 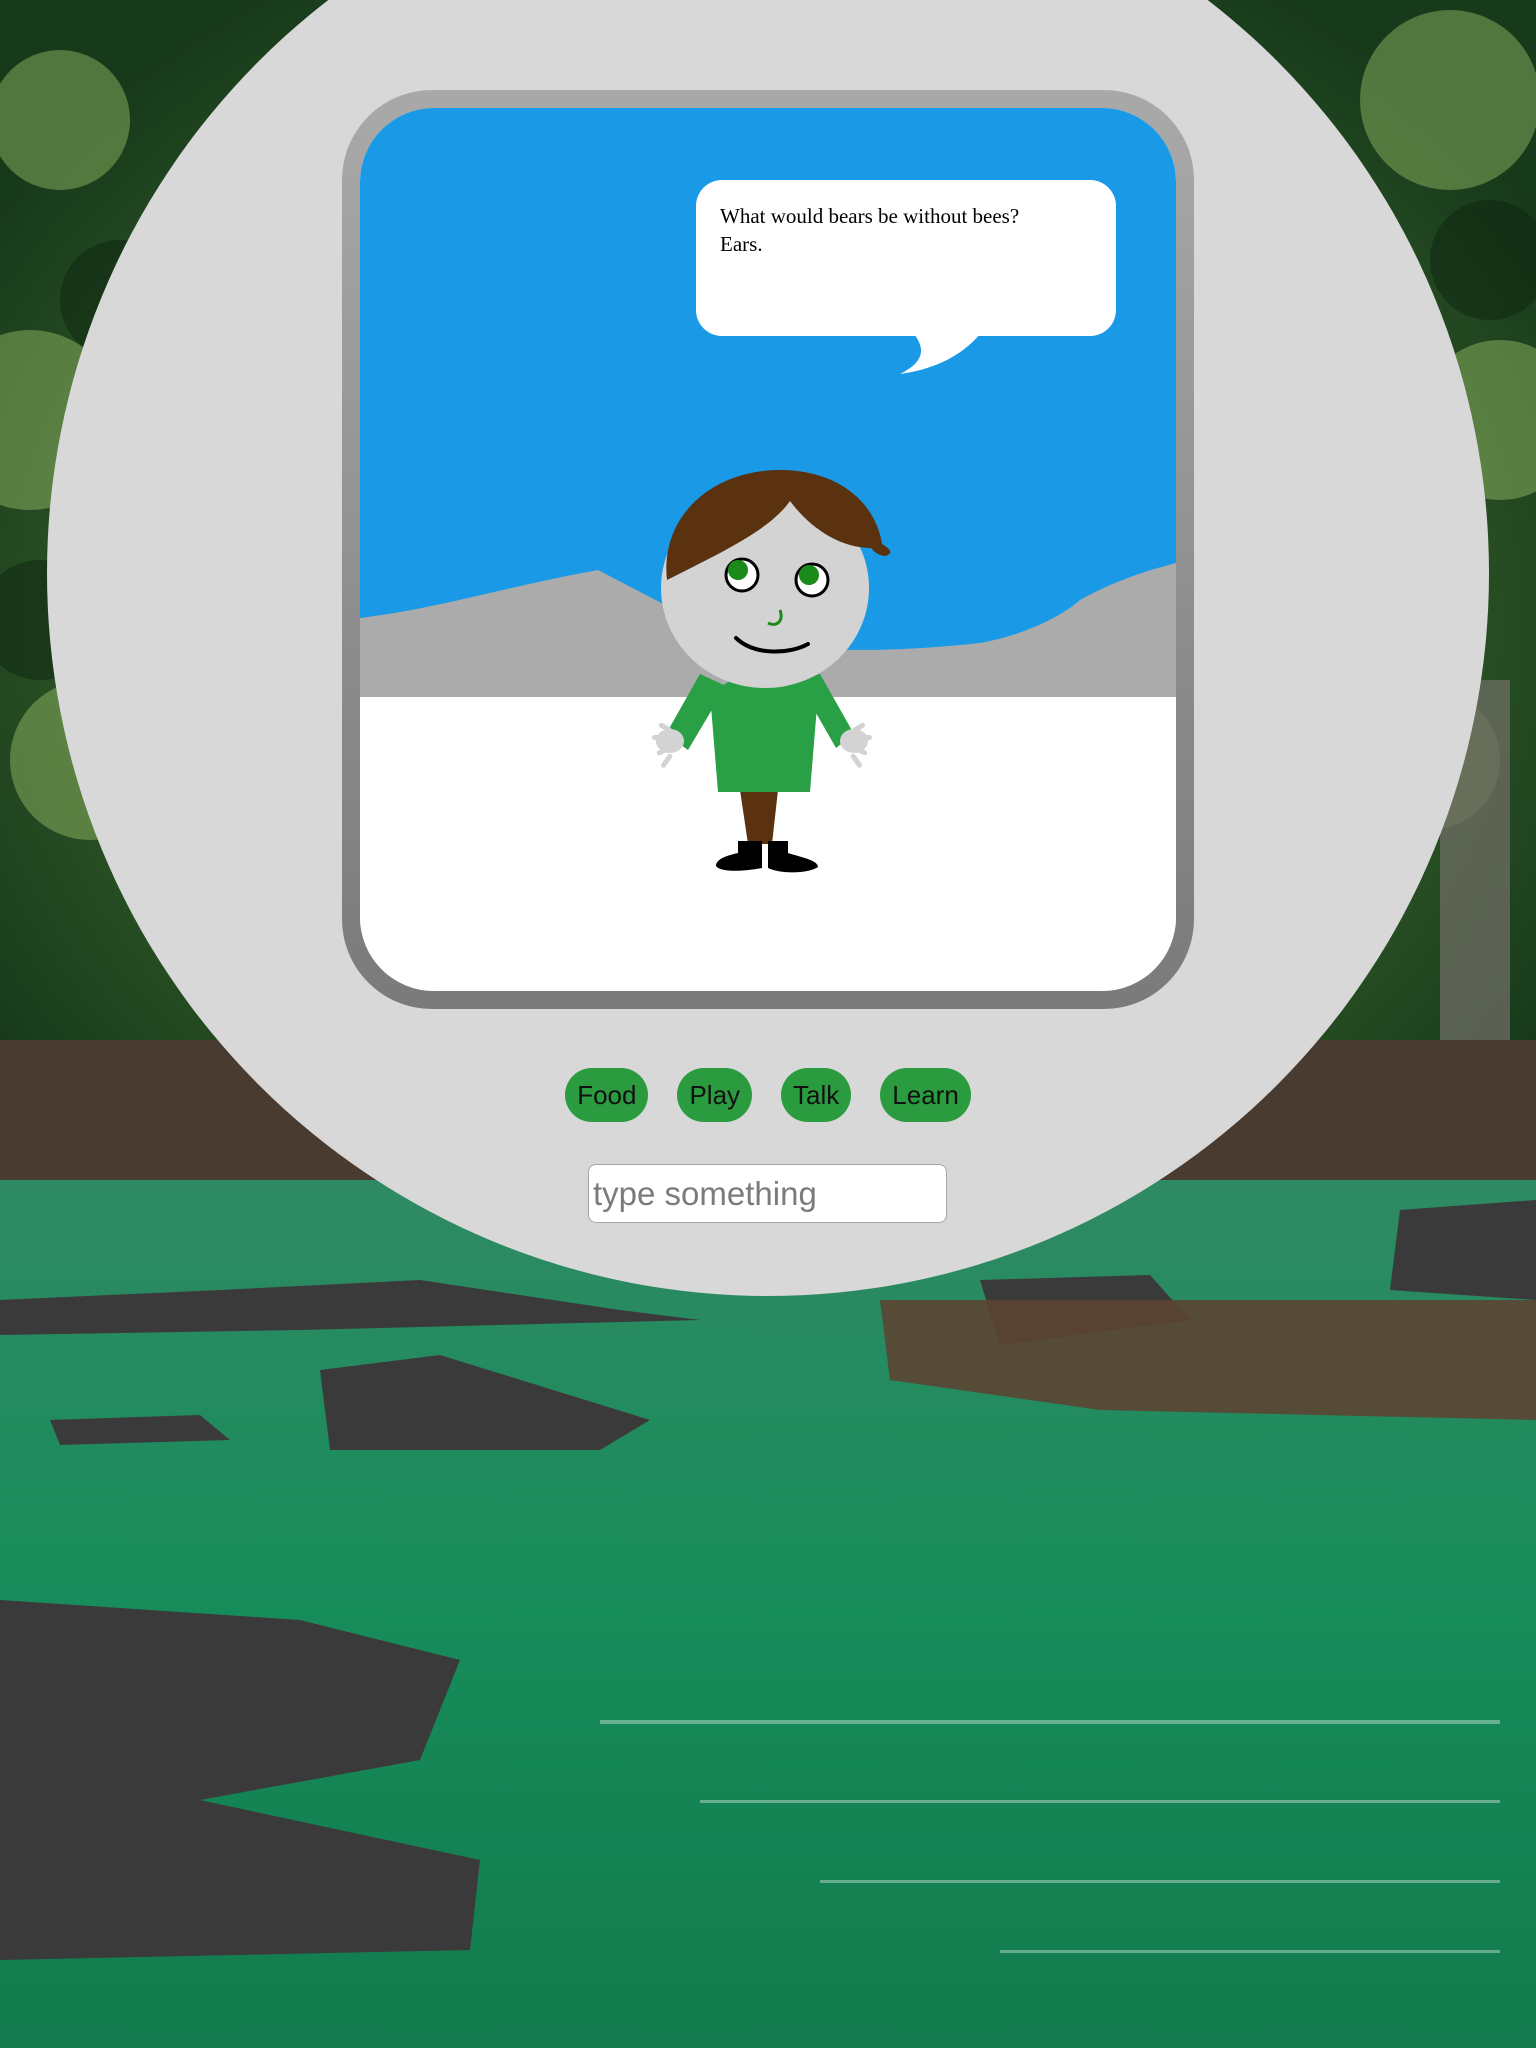 What do you see at coordinates (925, 1095) in the screenshot?
I see `learn-button: Learn` at bounding box center [925, 1095].